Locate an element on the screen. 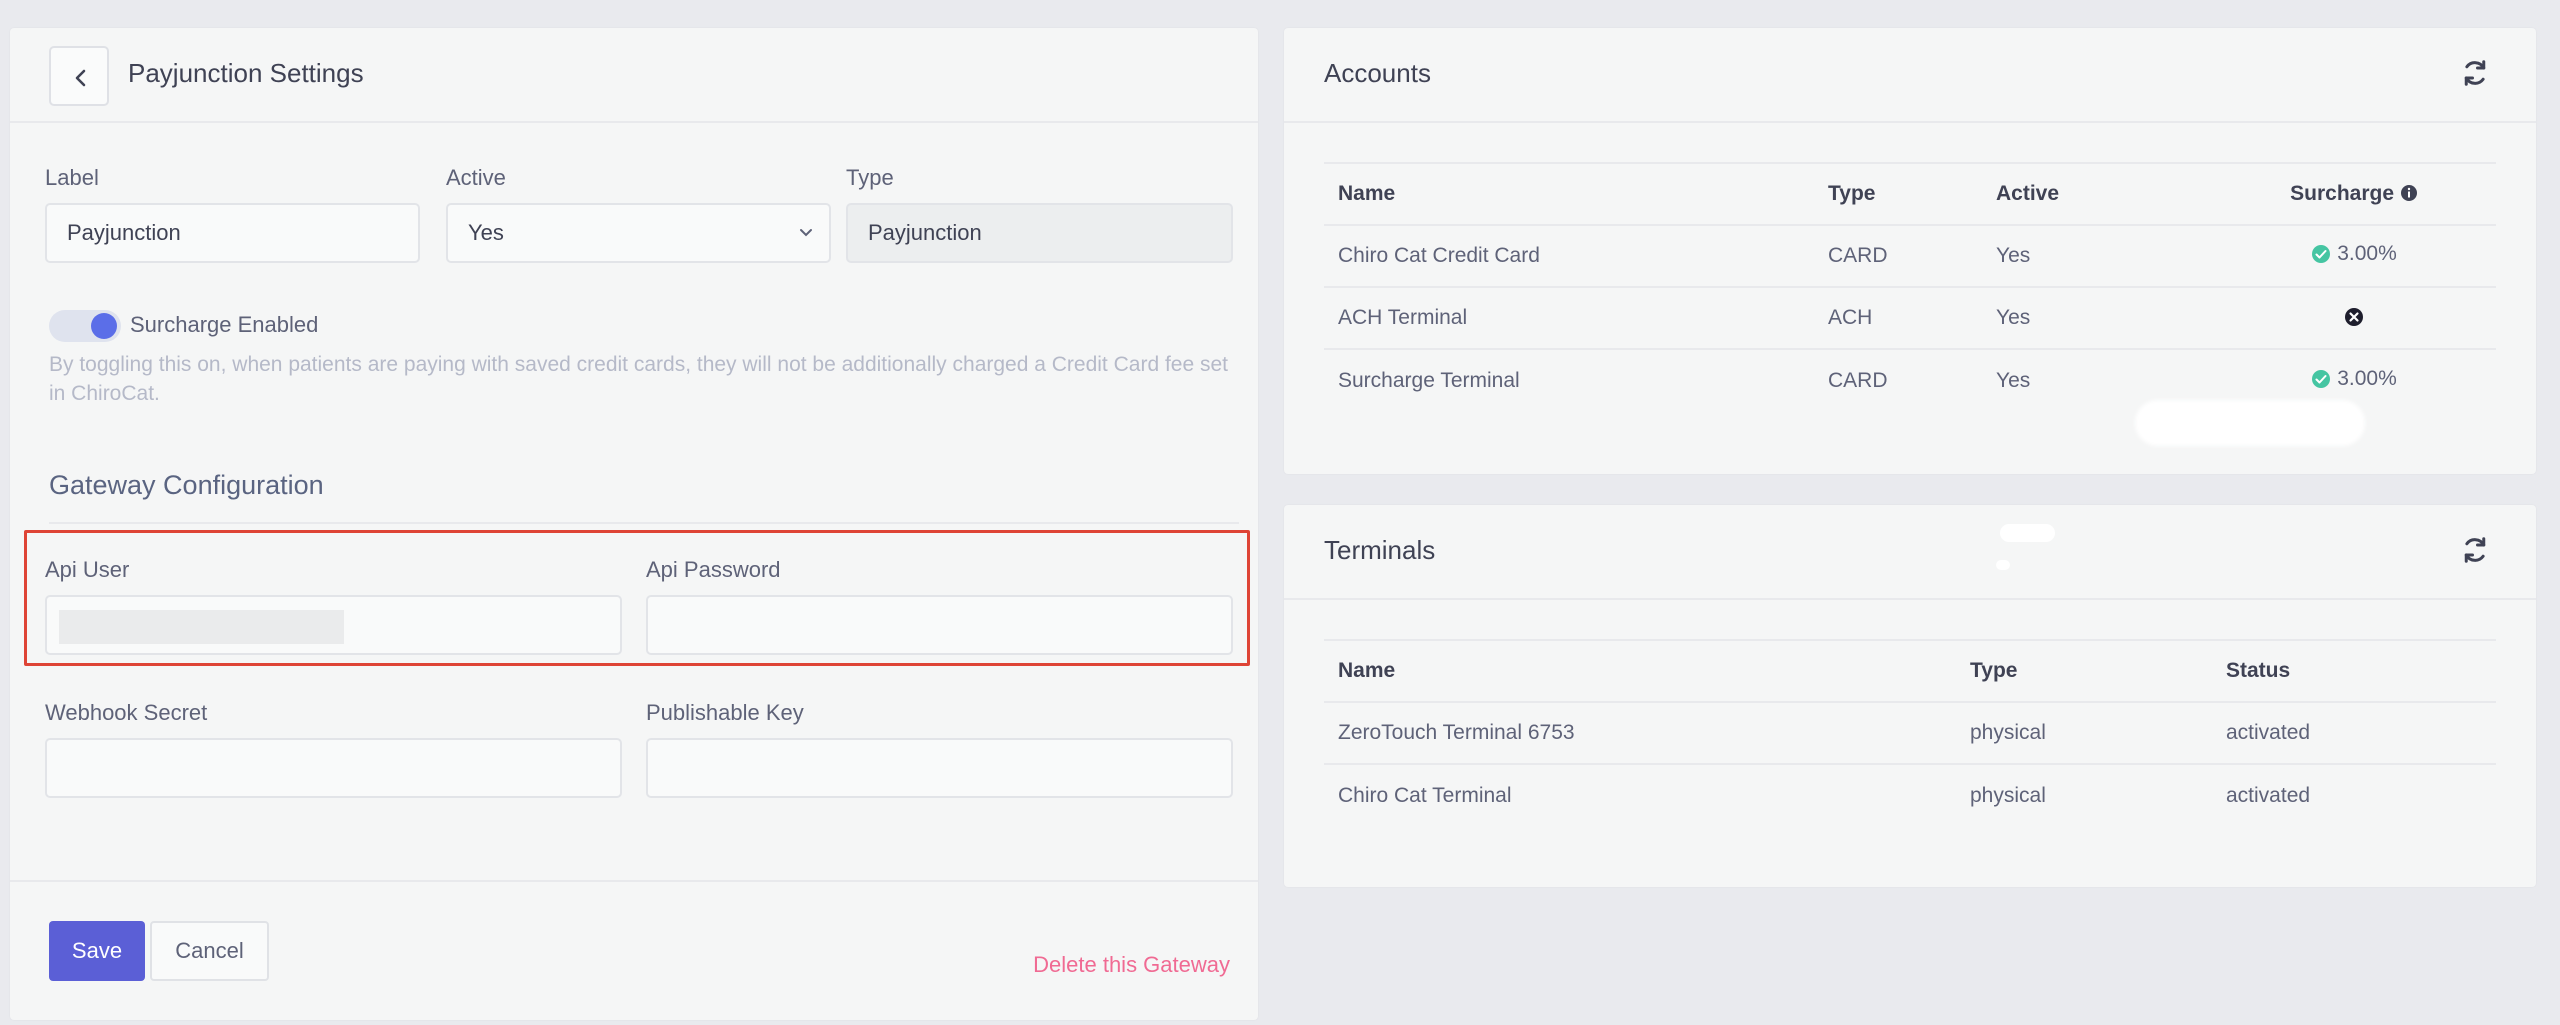  chevron-left-icon is located at coordinates (80, 78).